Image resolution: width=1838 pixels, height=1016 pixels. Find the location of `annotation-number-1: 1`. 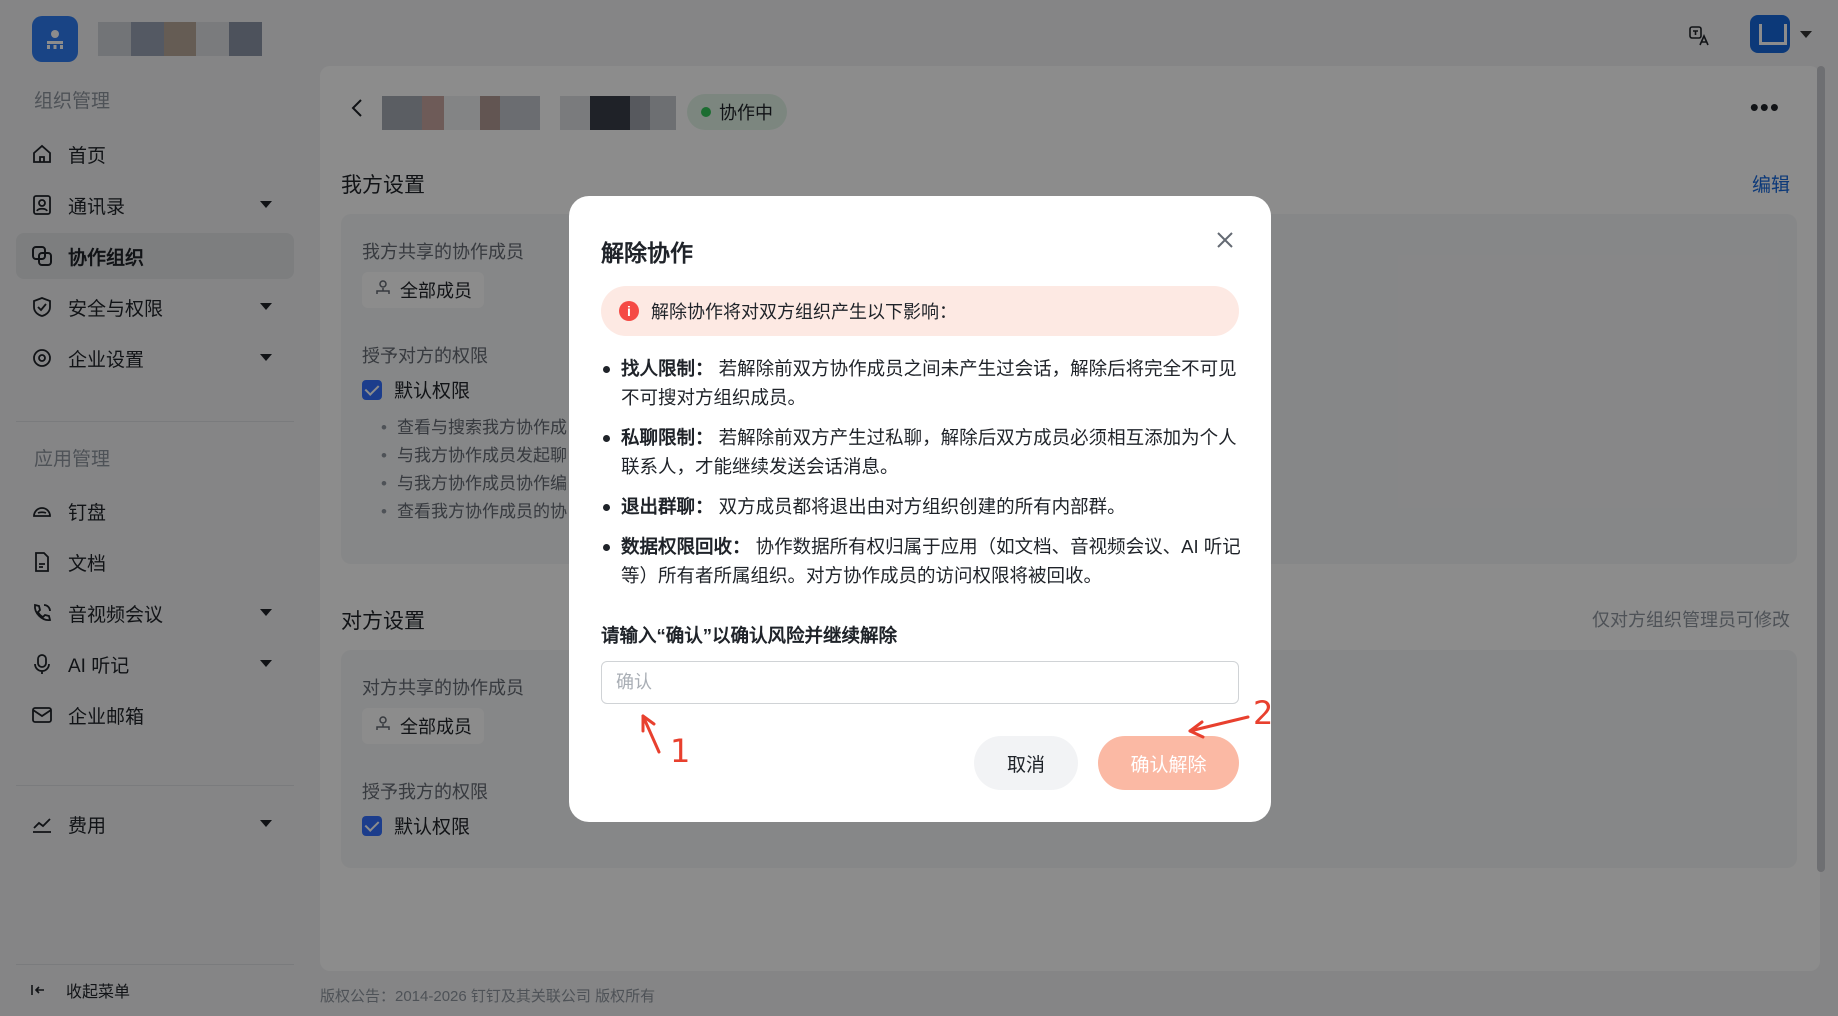

annotation-number-1: 1 is located at coordinates (680, 751).